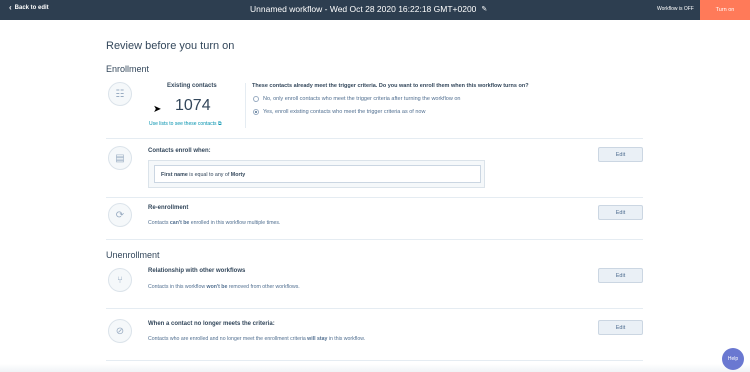 The width and height of the screenshot is (750, 372). Describe the element at coordinates (238, 175) in the screenshot. I see `filter-value: Morty` at that location.